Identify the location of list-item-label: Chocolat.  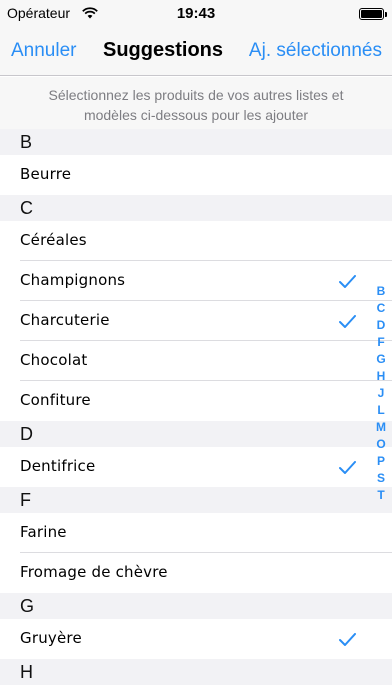
(54, 360).